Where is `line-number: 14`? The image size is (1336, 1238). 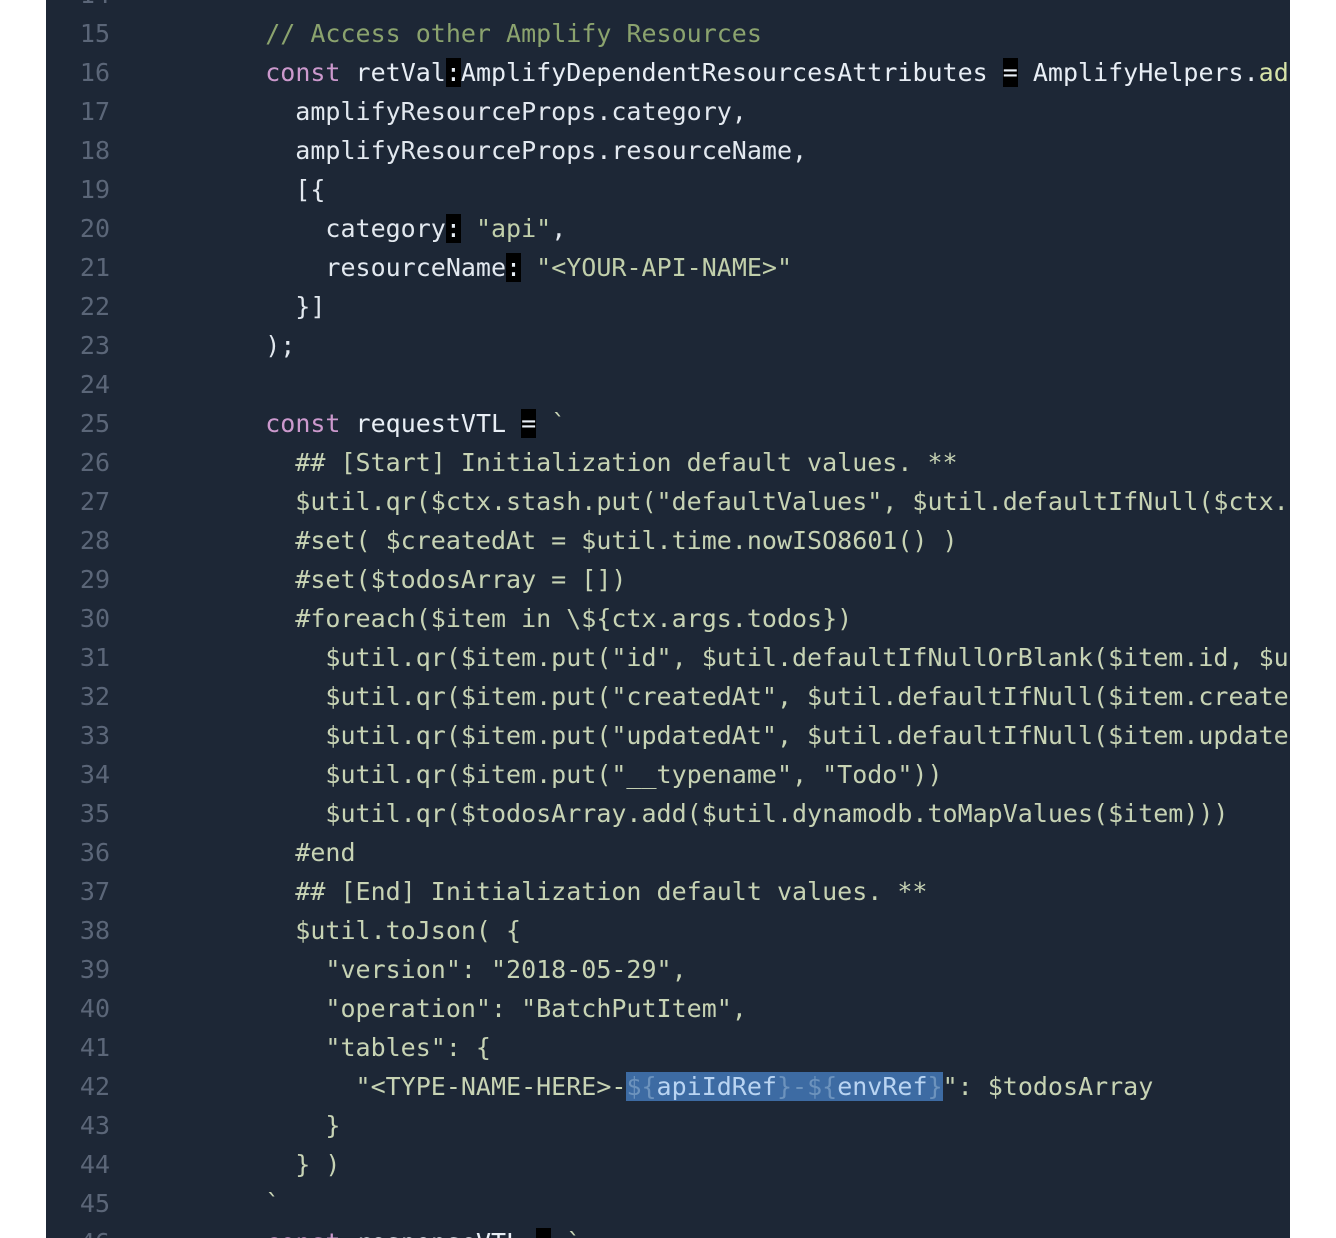 line-number: 14 is located at coordinates (78, 7).